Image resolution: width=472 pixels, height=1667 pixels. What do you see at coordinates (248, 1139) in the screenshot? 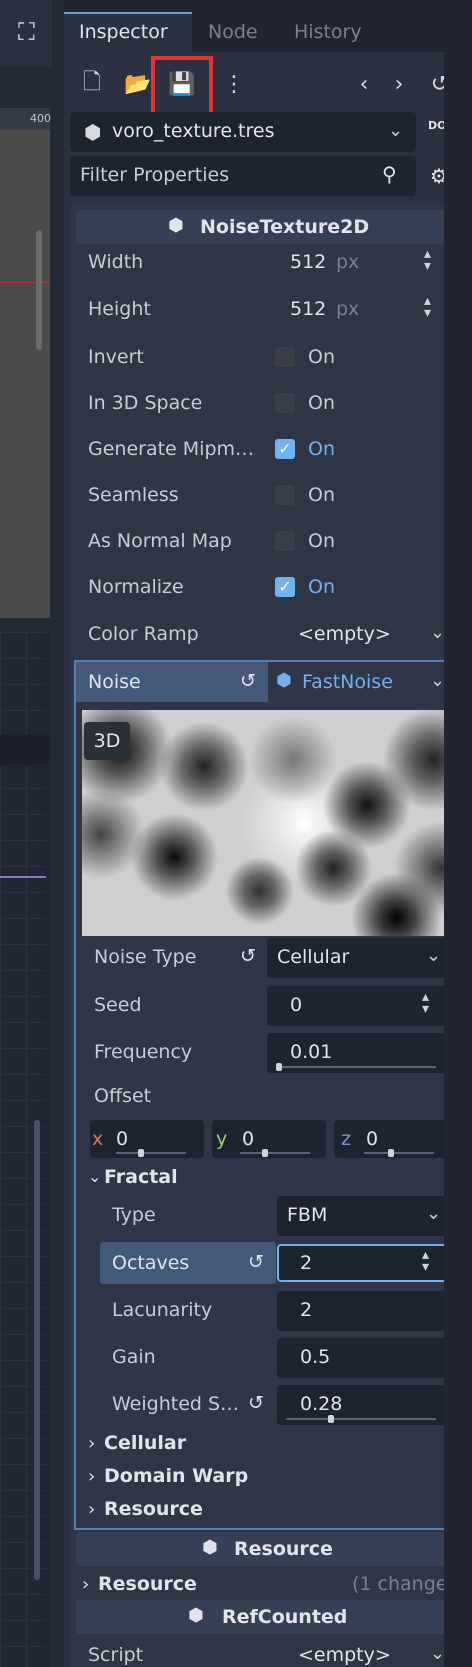
I see `offset-y-value: 0` at bounding box center [248, 1139].